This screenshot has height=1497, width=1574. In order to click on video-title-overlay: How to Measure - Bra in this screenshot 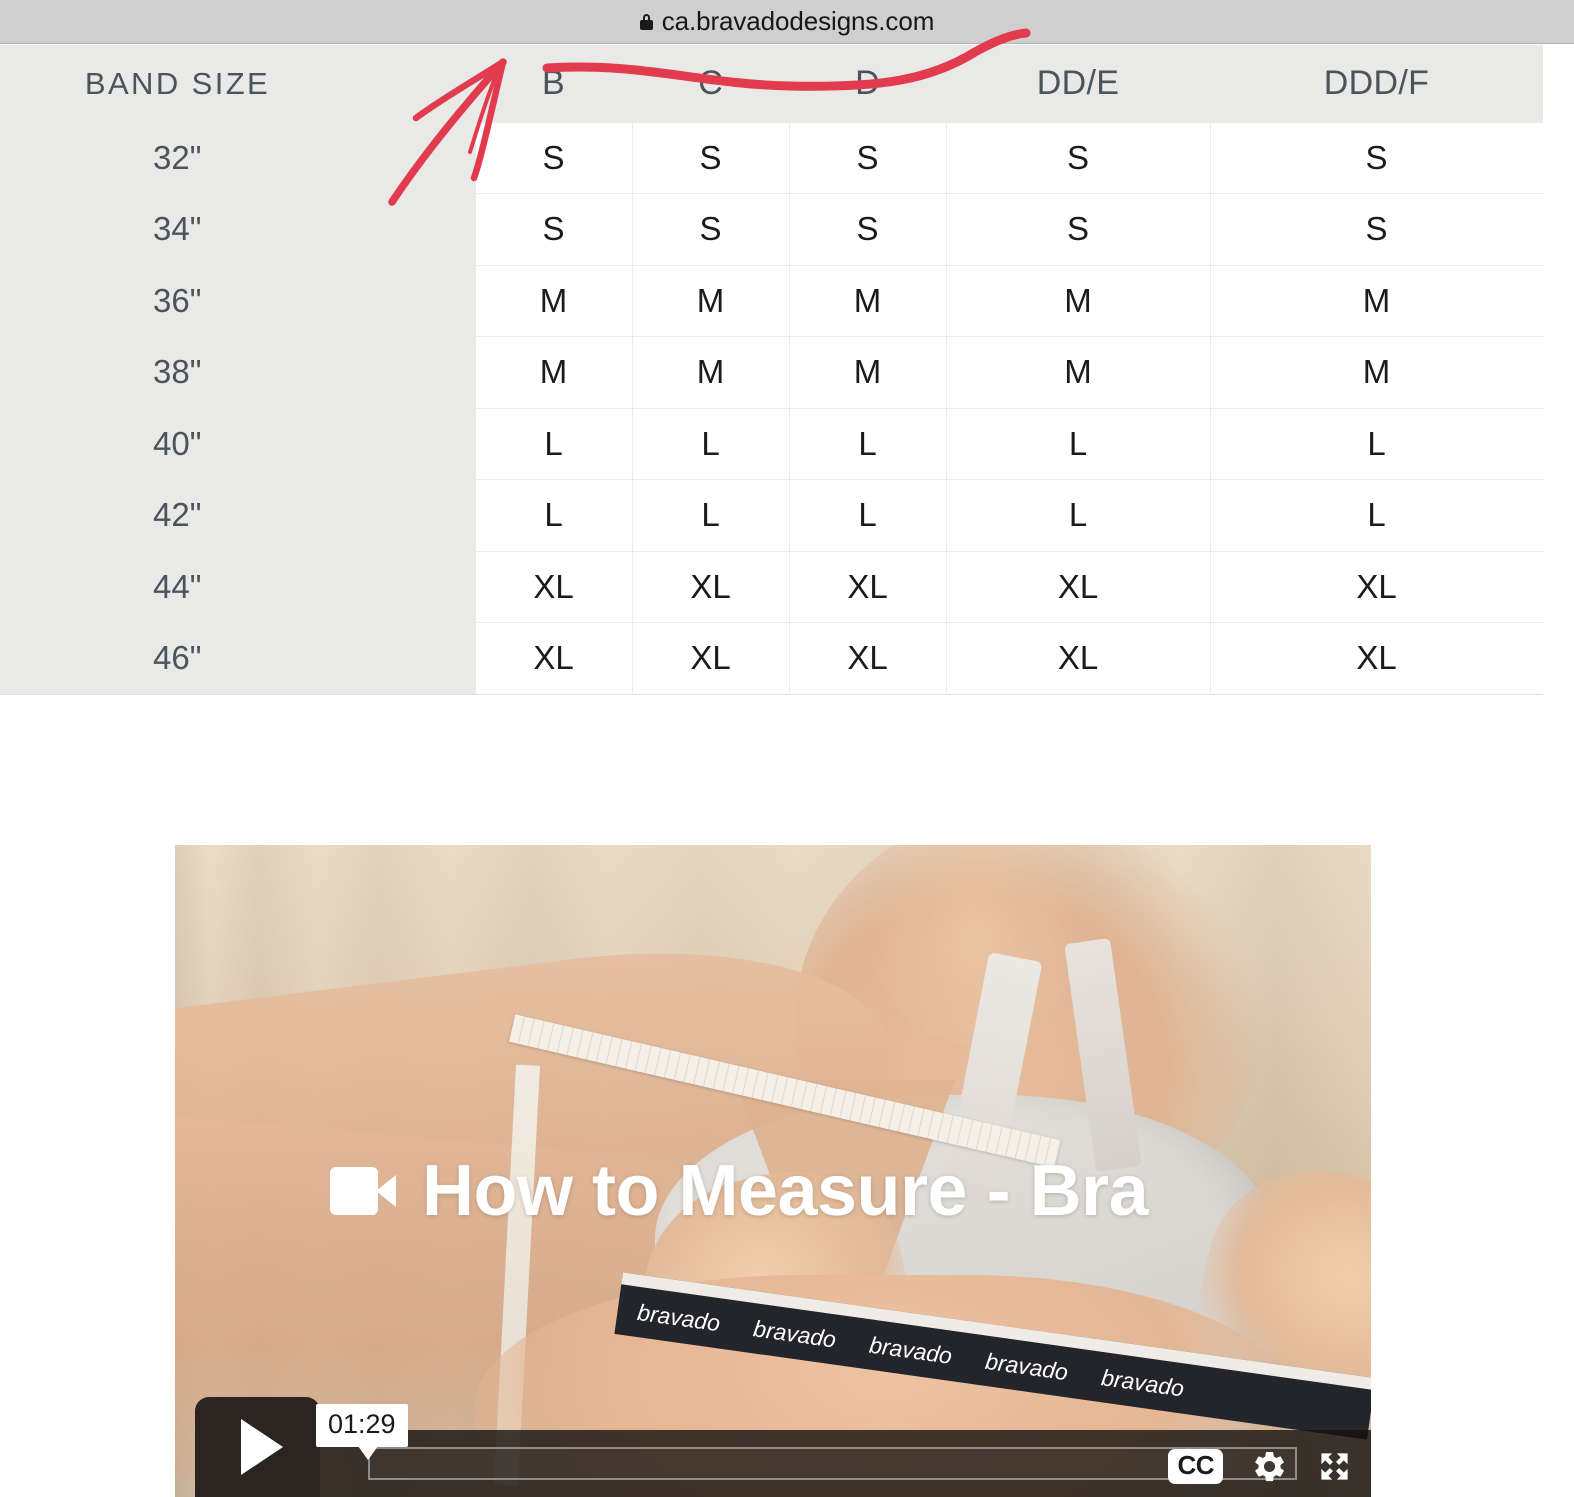, I will do `click(739, 1191)`.